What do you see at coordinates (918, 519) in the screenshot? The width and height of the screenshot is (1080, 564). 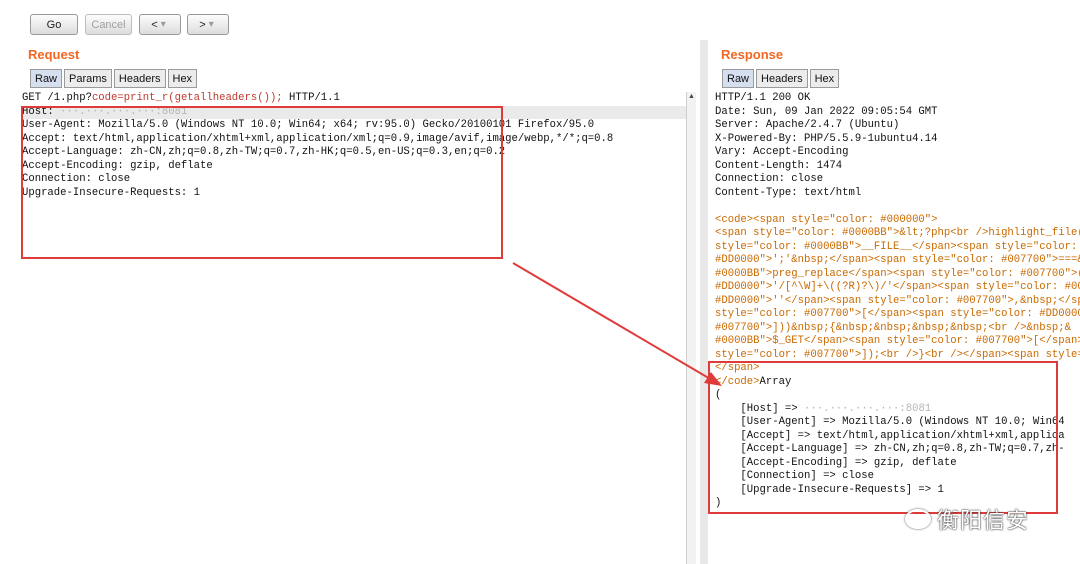 I see `wechat-icon` at bounding box center [918, 519].